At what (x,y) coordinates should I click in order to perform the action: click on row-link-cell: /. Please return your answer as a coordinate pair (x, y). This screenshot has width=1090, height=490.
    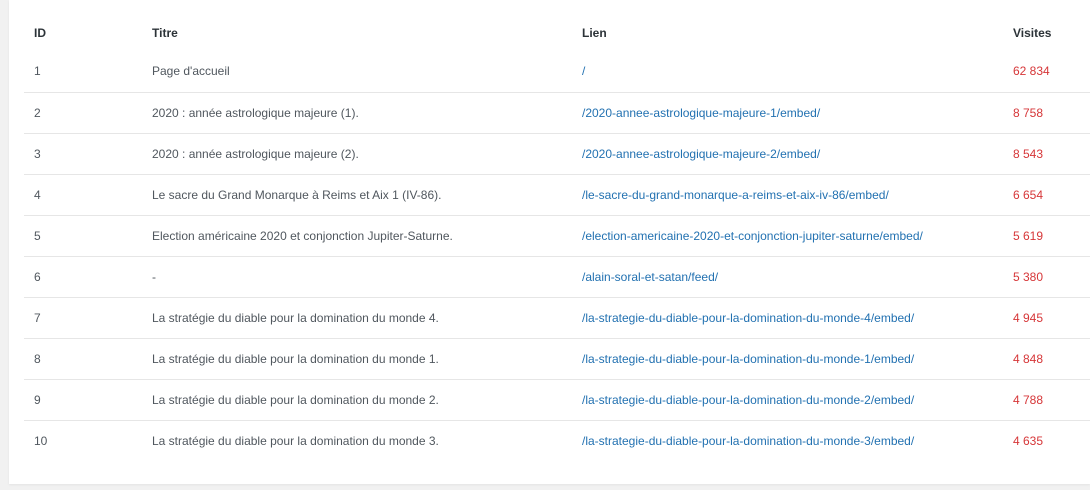
    Looking at the image, I should click on (787, 73).